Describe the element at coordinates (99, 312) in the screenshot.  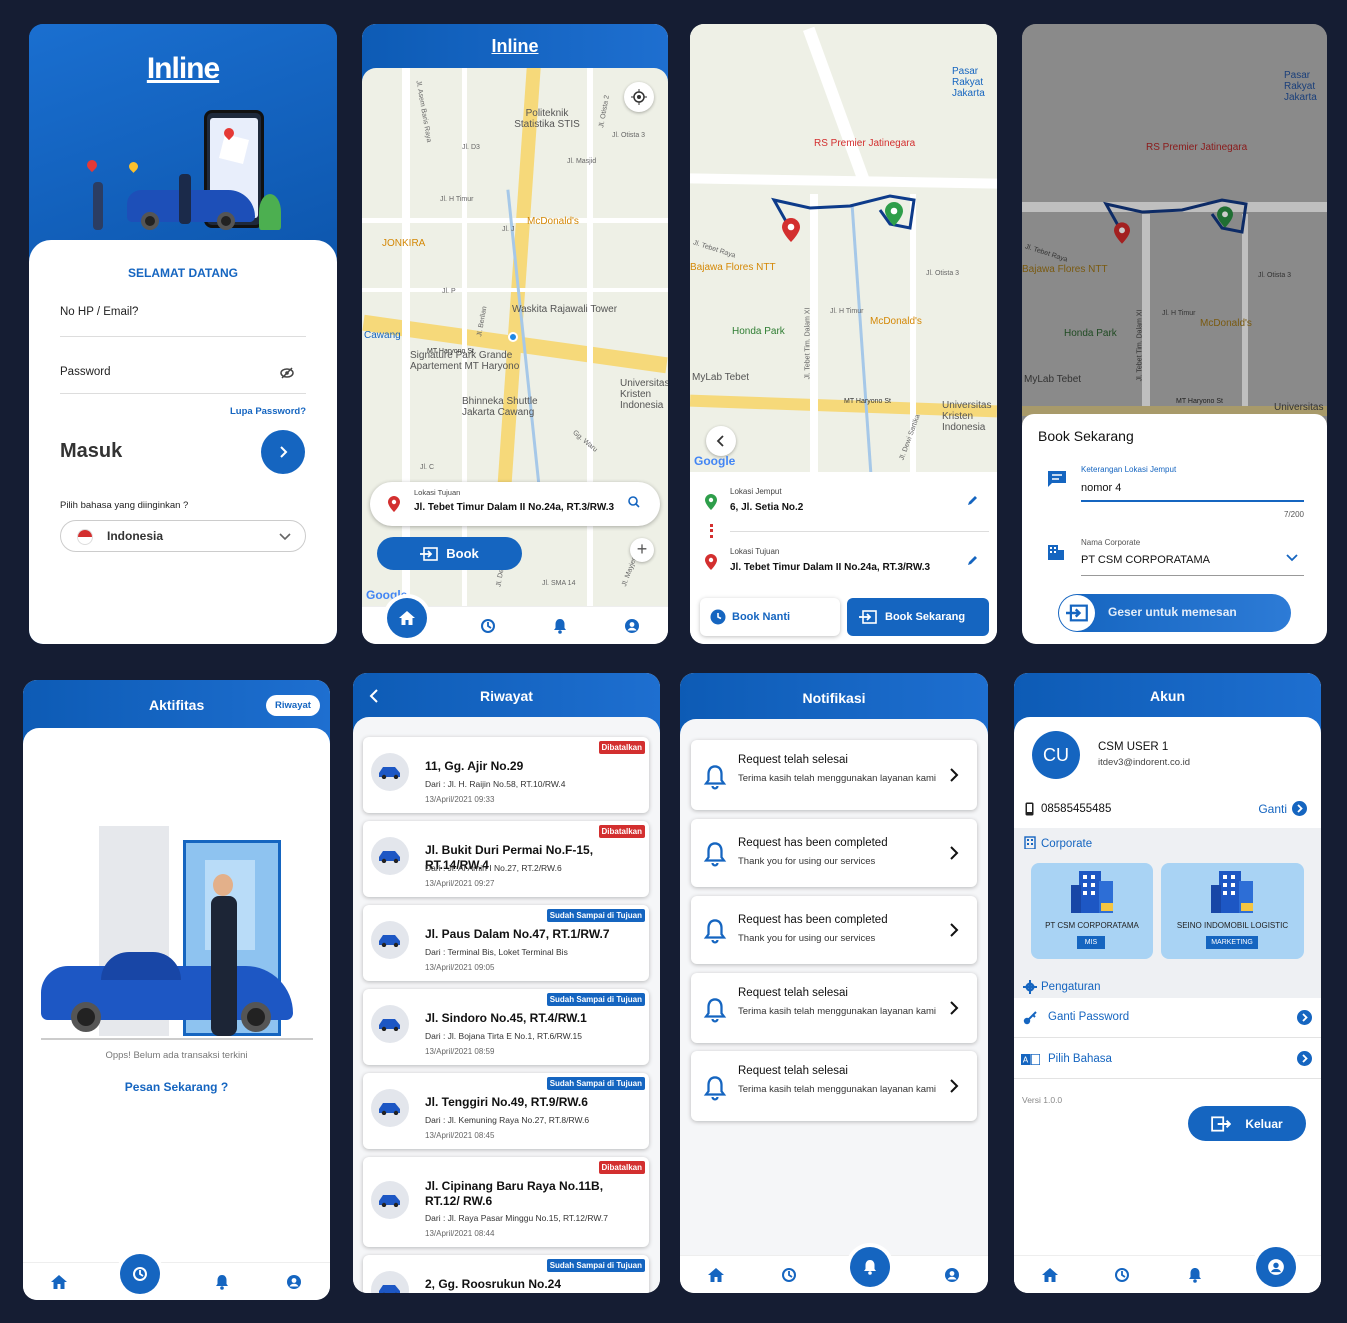
I see `phone-email-field: No HP / Email?` at that location.